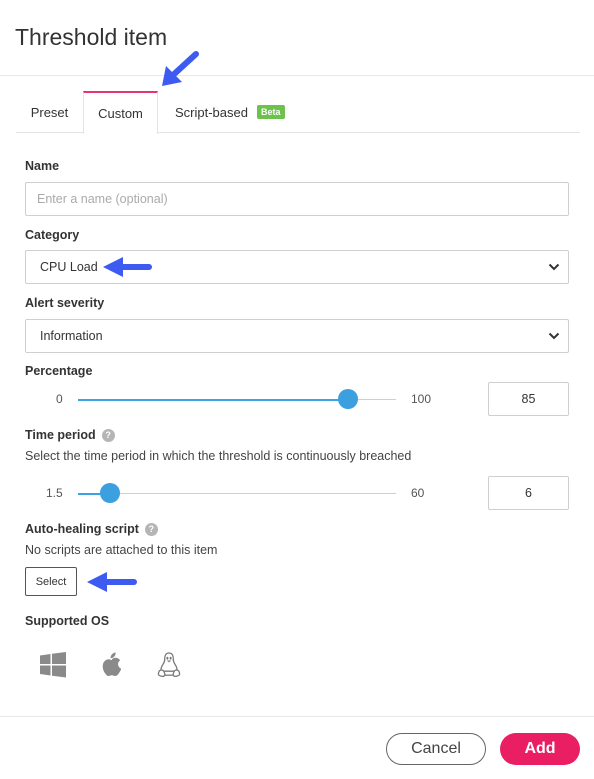 This screenshot has height=779, width=594. Describe the element at coordinates (59, 371) in the screenshot. I see `percentage-label: Percentage` at that location.